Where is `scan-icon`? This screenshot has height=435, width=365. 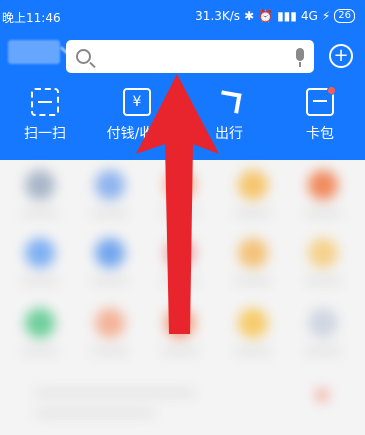 scan-icon is located at coordinates (45, 102).